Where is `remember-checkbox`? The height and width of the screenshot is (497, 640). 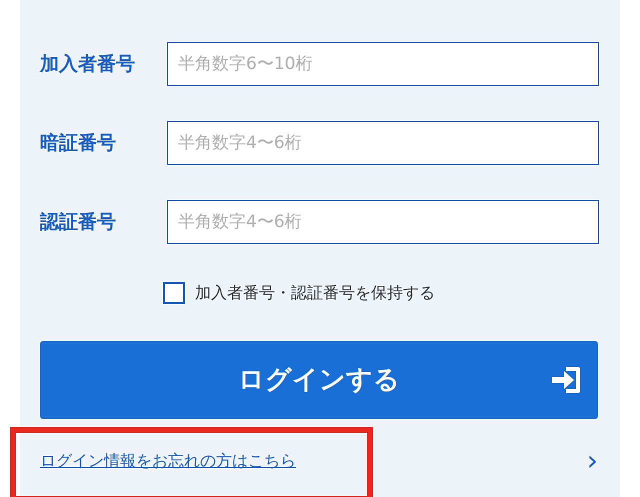 remember-checkbox is located at coordinates (174, 293).